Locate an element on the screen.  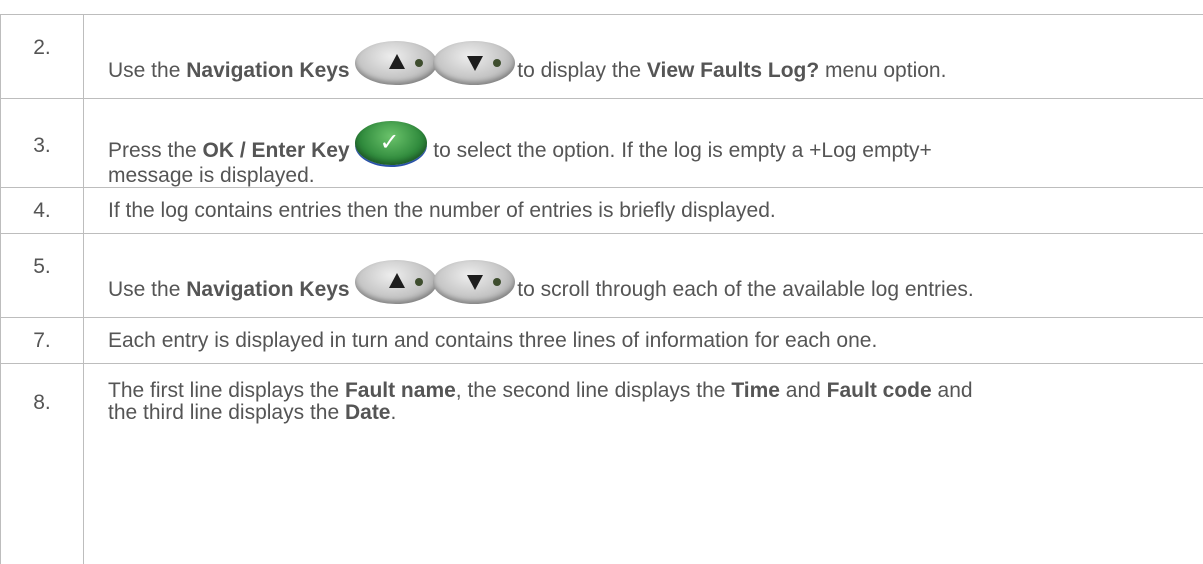
ok-enter-key-icon: ✓ is located at coordinates (391, 143).